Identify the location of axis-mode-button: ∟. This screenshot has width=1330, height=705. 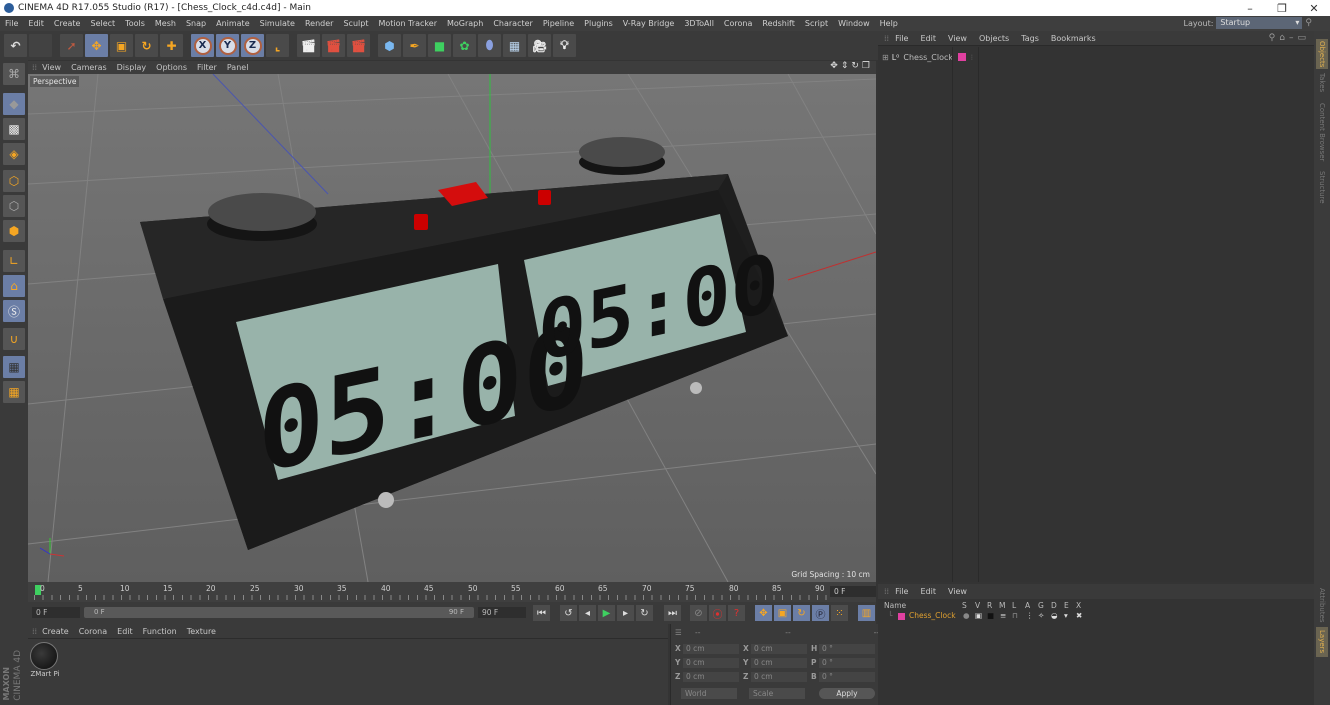
(14, 261).